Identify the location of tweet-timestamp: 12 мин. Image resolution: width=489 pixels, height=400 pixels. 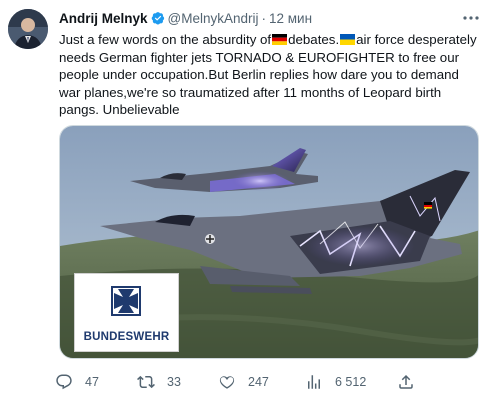
(290, 18).